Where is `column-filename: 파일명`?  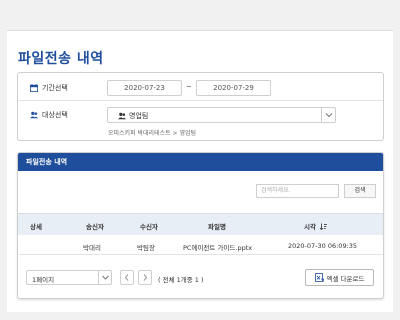
column-filename: 파일명 is located at coordinates (217, 226).